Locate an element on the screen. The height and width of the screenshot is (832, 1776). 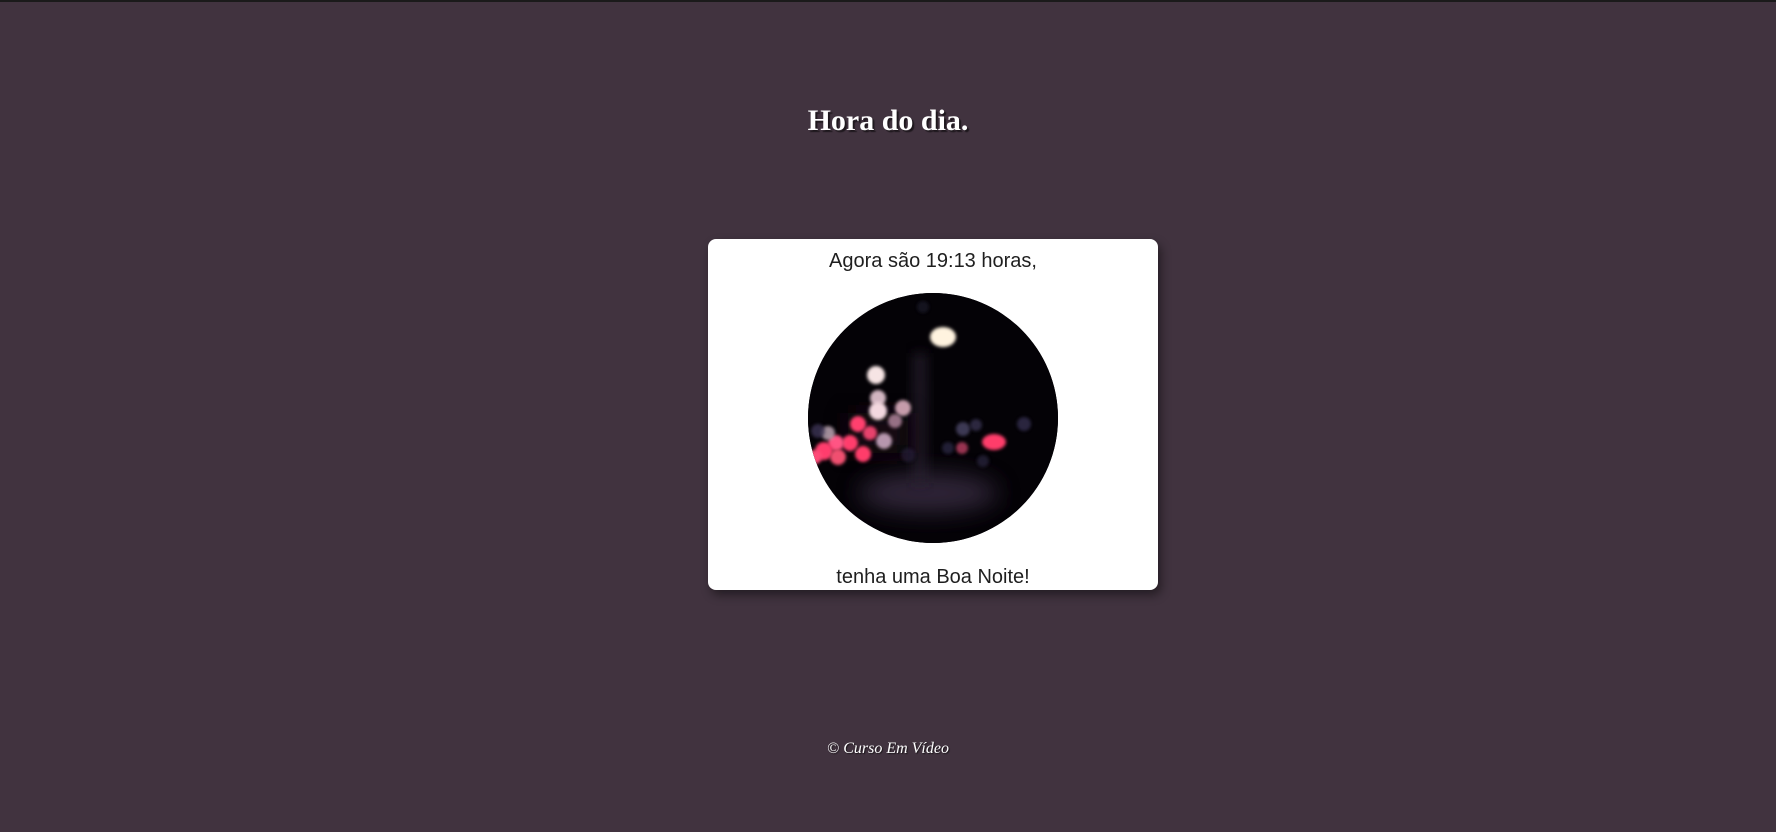
page-footer: © Curso Em Vídeo is located at coordinates (888, 749).